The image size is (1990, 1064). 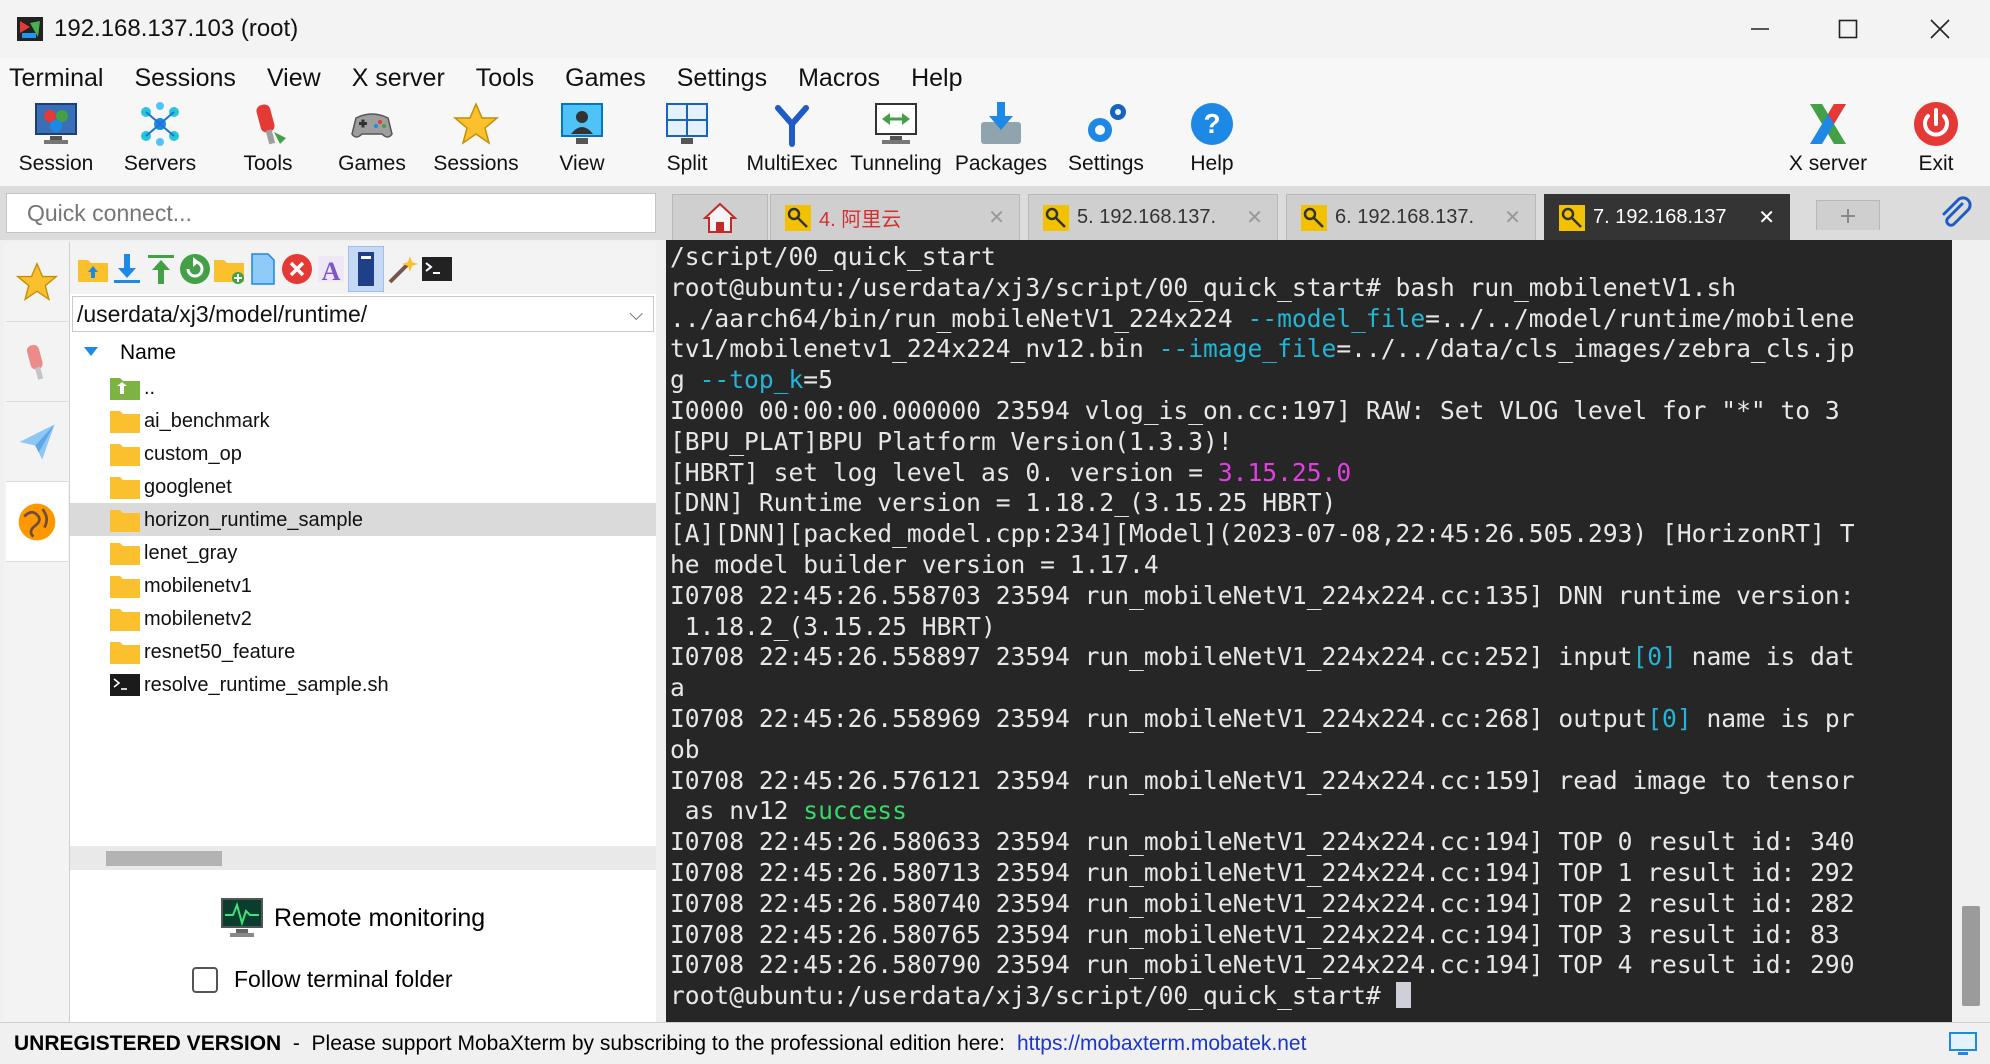 I want to click on sessions-button: Sessions, so click(x=476, y=142).